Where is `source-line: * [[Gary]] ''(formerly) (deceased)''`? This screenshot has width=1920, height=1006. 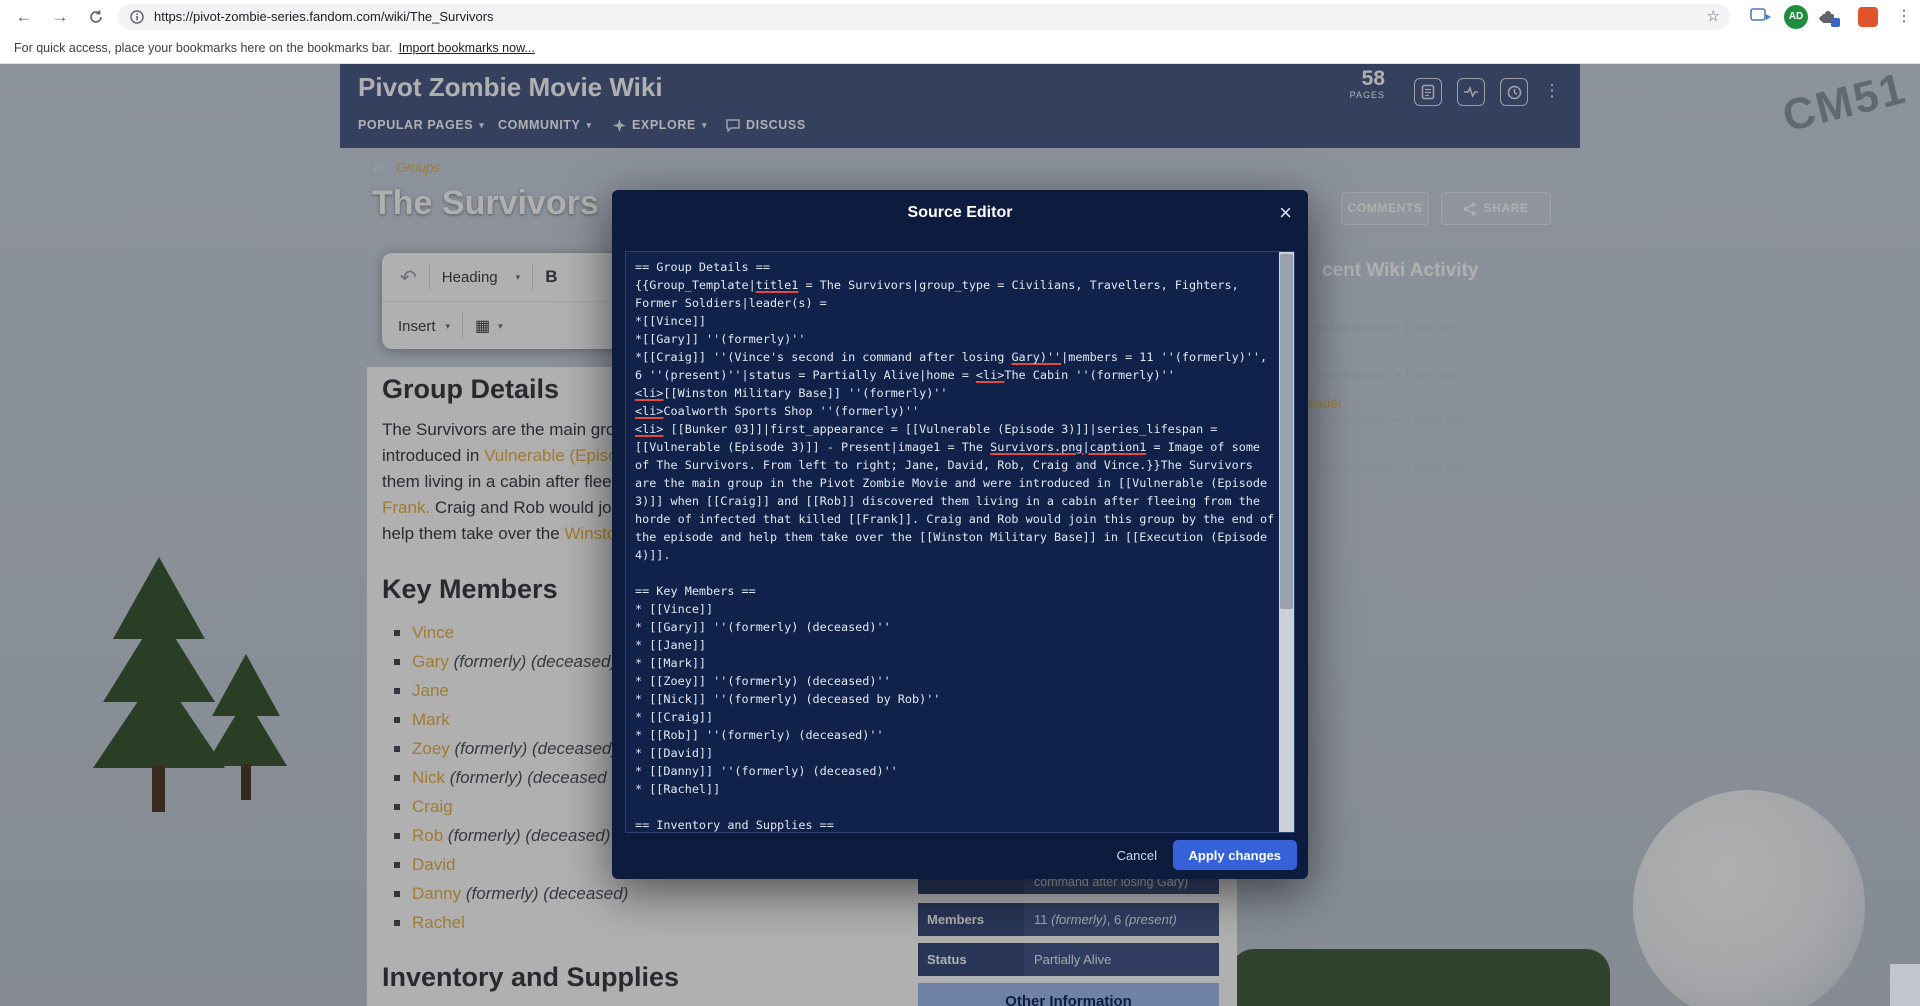
source-line: * [[Gary]] ''(formerly) (deceased)'' is located at coordinates (763, 627).